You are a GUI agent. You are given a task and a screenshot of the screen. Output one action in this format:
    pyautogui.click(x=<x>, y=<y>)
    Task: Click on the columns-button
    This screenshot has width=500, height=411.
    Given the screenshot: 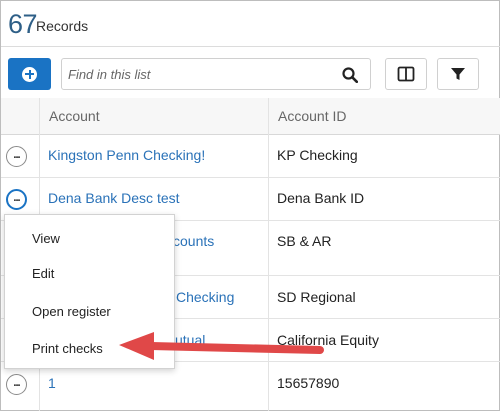 What is the action you would take?
    pyautogui.click(x=406, y=74)
    